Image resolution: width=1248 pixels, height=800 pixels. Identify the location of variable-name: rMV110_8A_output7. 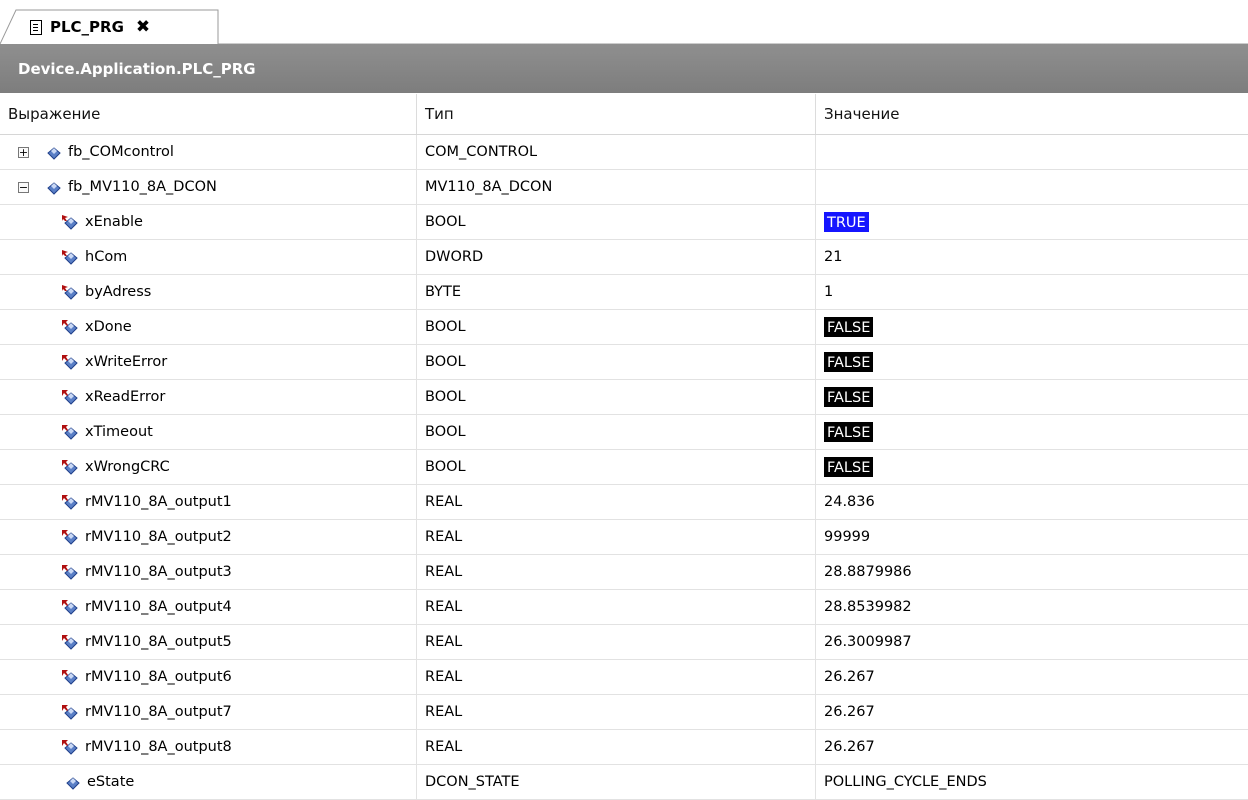
(158, 712).